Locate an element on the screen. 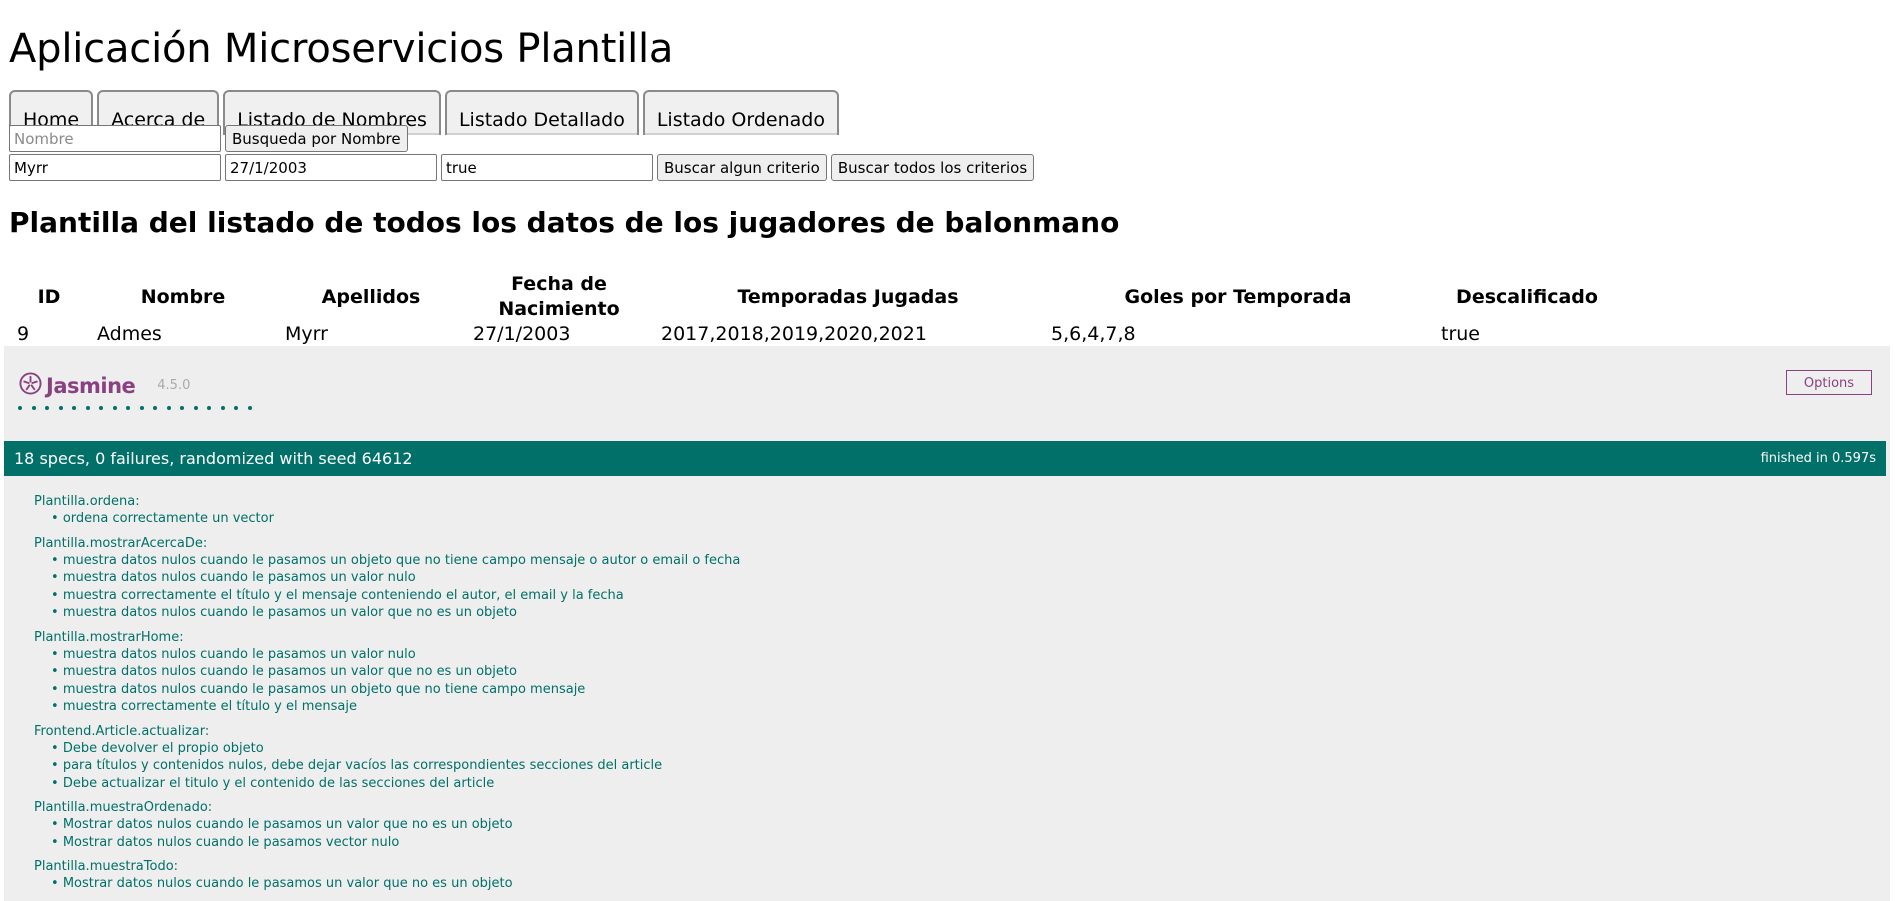 Image resolution: width=1895 pixels, height=901 pixels. column-header-fecha-nacimiento: Fecha de Nacimiento is located at coordinates (559, 296).